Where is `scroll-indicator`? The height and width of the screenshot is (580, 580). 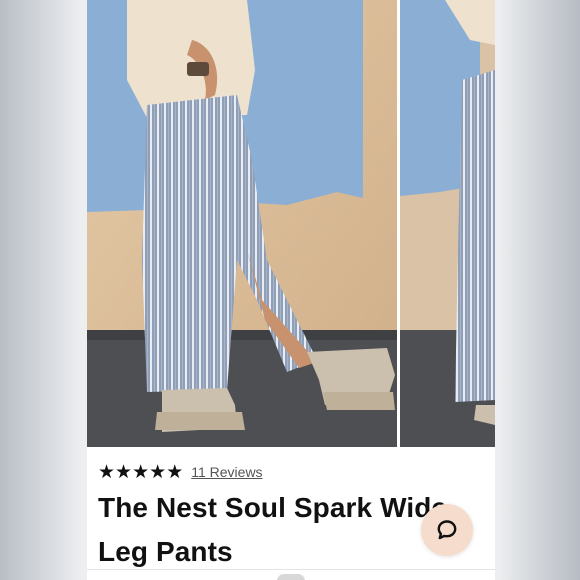
scroll-indicator is located at coordinates (291, 577).